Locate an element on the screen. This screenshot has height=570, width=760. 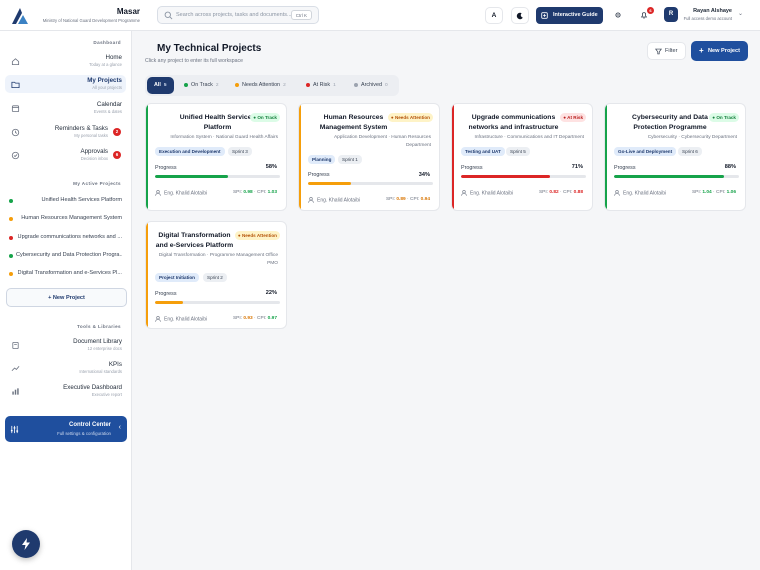
phase-tag: Project Initiation is located at coordinates (177, 277).